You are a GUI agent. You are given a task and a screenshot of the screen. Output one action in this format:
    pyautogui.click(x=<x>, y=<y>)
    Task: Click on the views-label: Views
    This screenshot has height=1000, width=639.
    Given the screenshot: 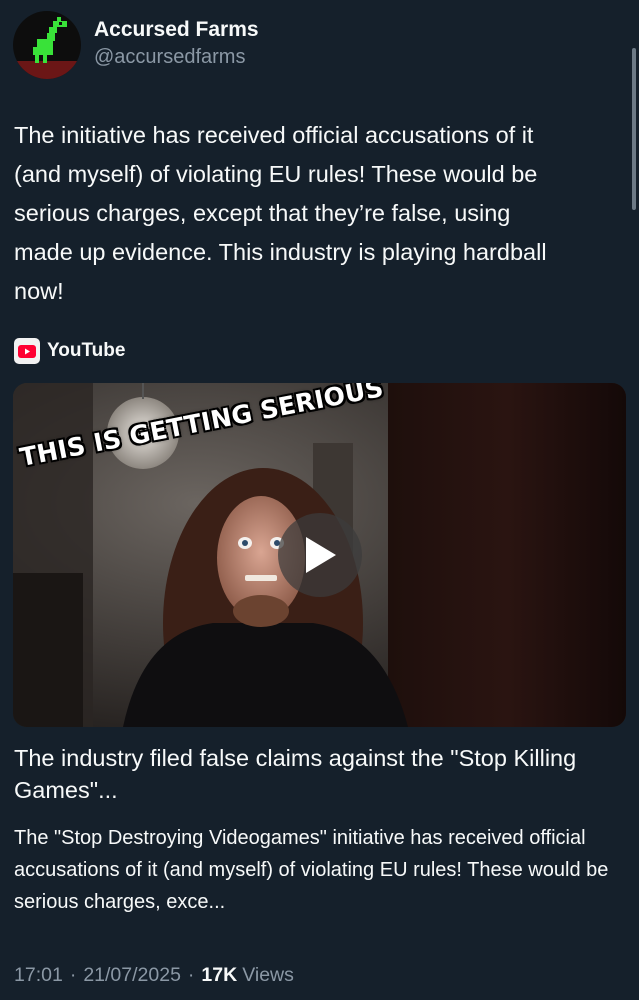 What is the action you would take?
    pyautogui.click(x=268, y=975)
    